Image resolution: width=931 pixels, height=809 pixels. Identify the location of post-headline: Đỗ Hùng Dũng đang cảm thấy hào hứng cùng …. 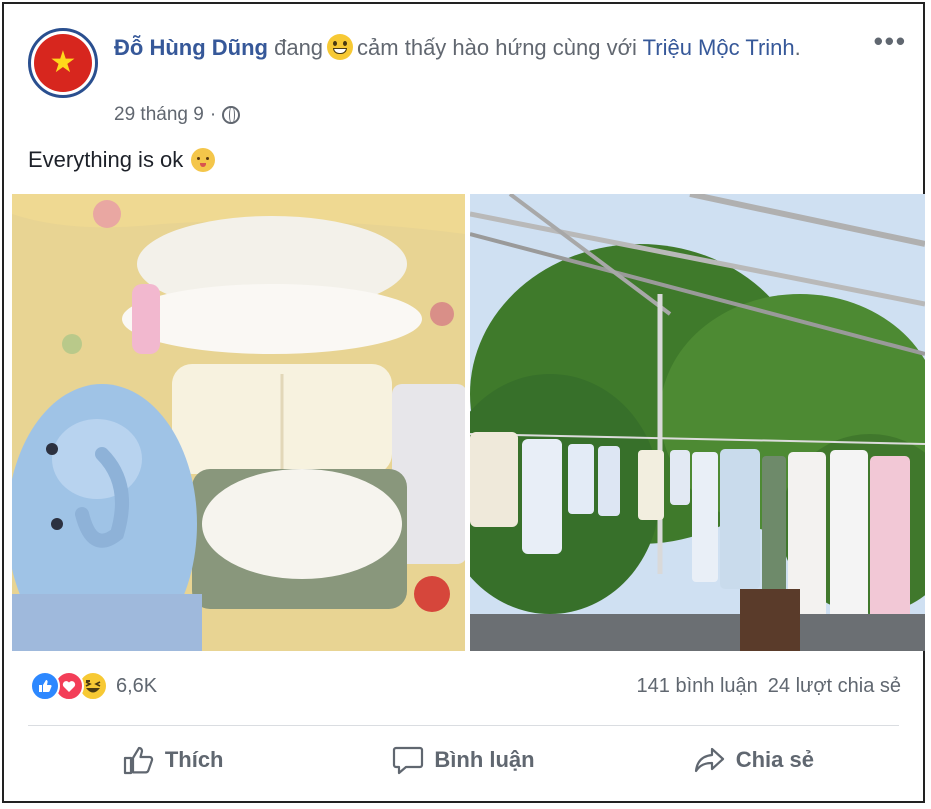
(484, 48).